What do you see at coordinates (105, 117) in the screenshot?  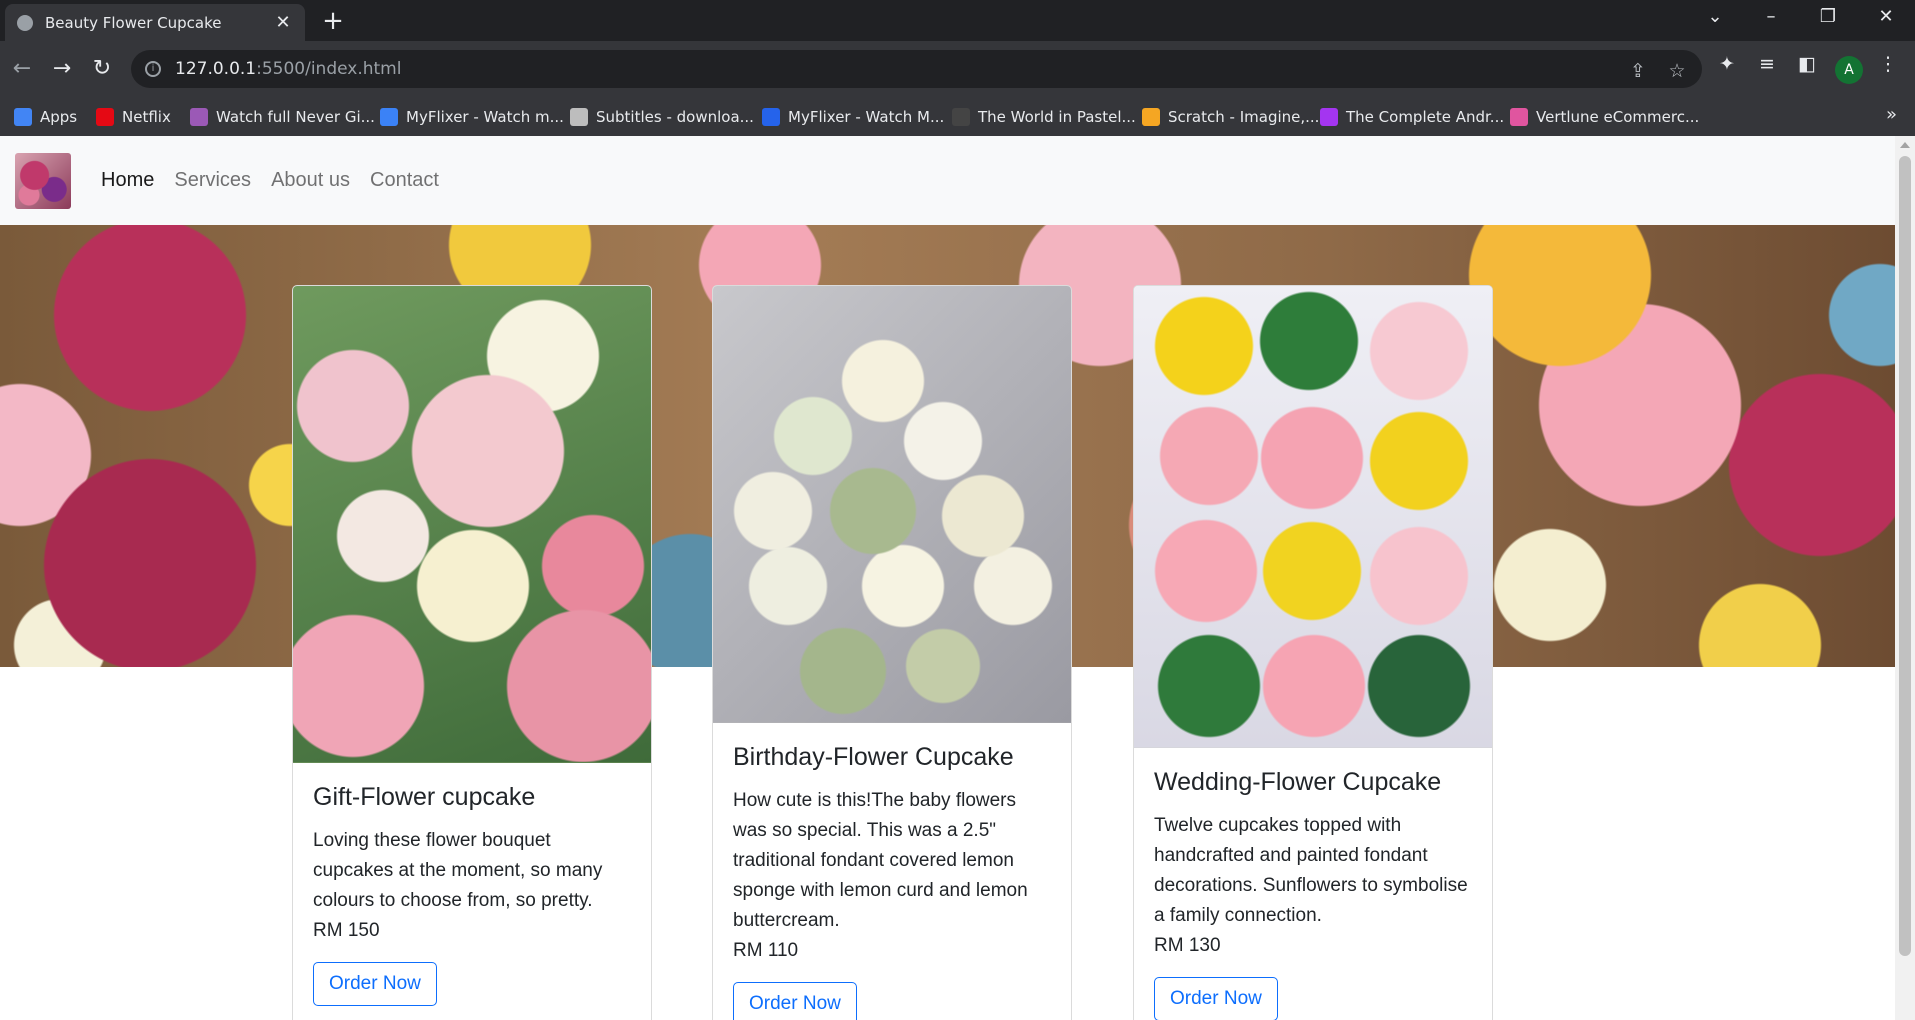 I see `netflix-icon` at bounding box center [105, 117].